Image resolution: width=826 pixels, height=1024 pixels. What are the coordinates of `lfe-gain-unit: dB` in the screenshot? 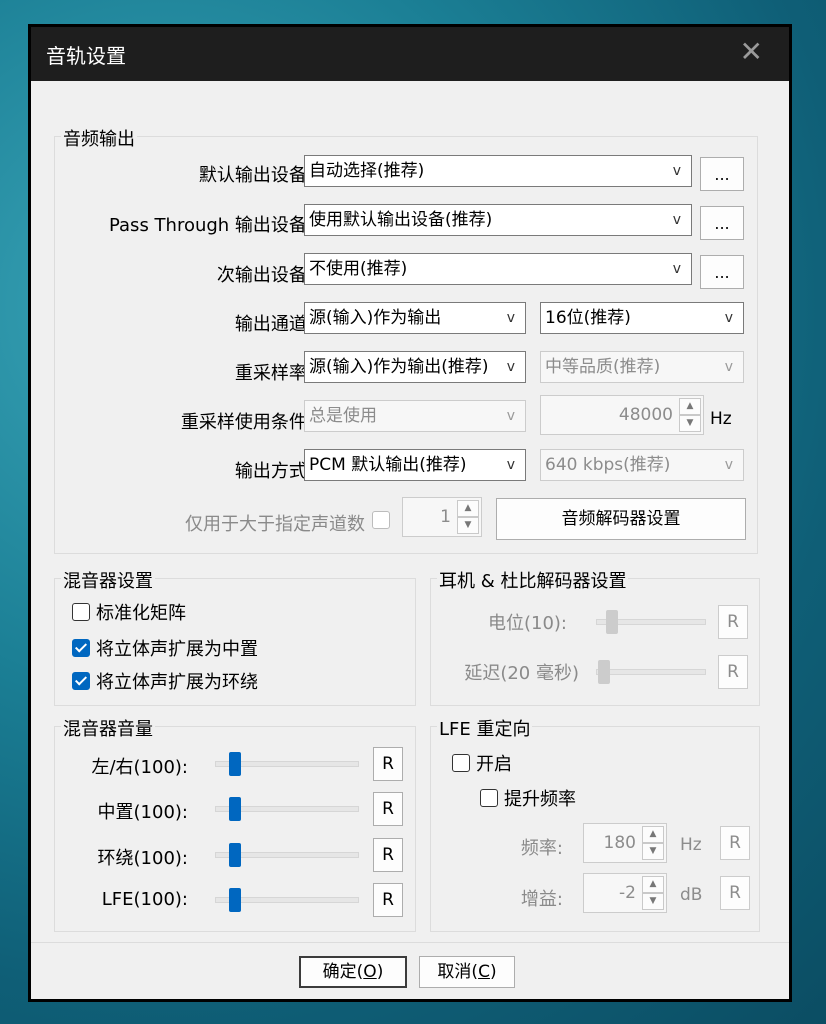 It's located at (691, 895).